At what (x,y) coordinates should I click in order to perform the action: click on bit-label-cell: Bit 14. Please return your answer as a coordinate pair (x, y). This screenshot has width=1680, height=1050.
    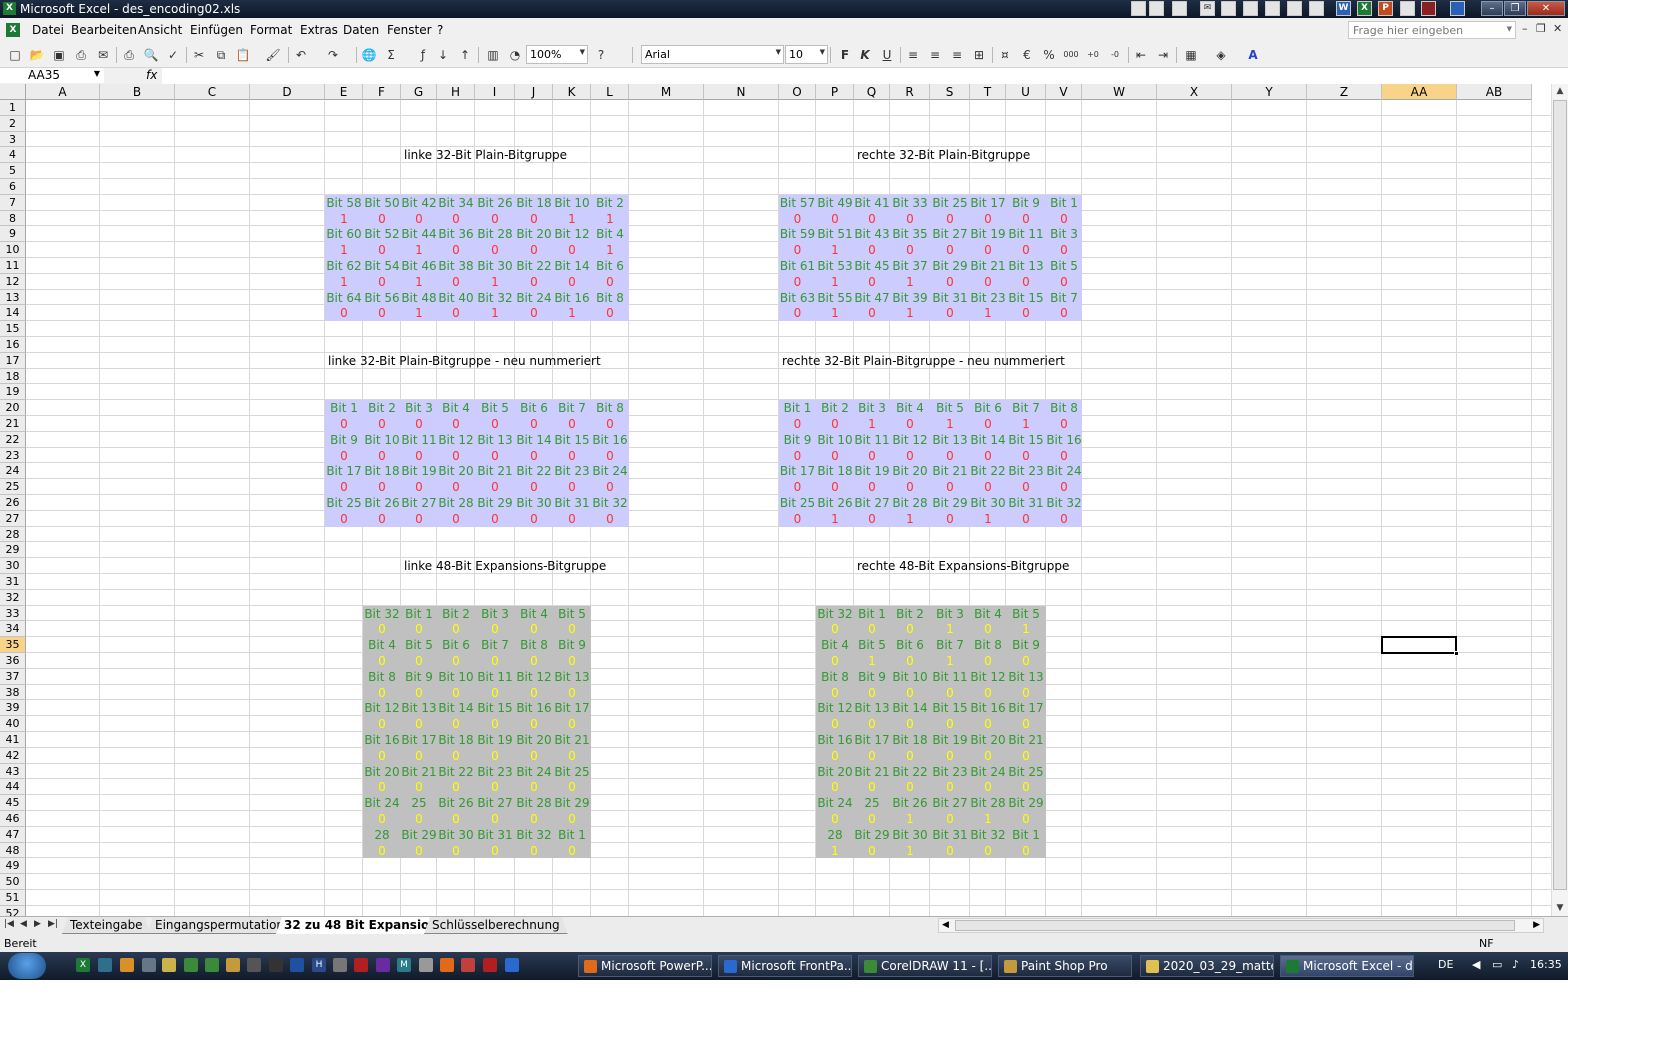
    Looking at the image, I should click on (910, 708).